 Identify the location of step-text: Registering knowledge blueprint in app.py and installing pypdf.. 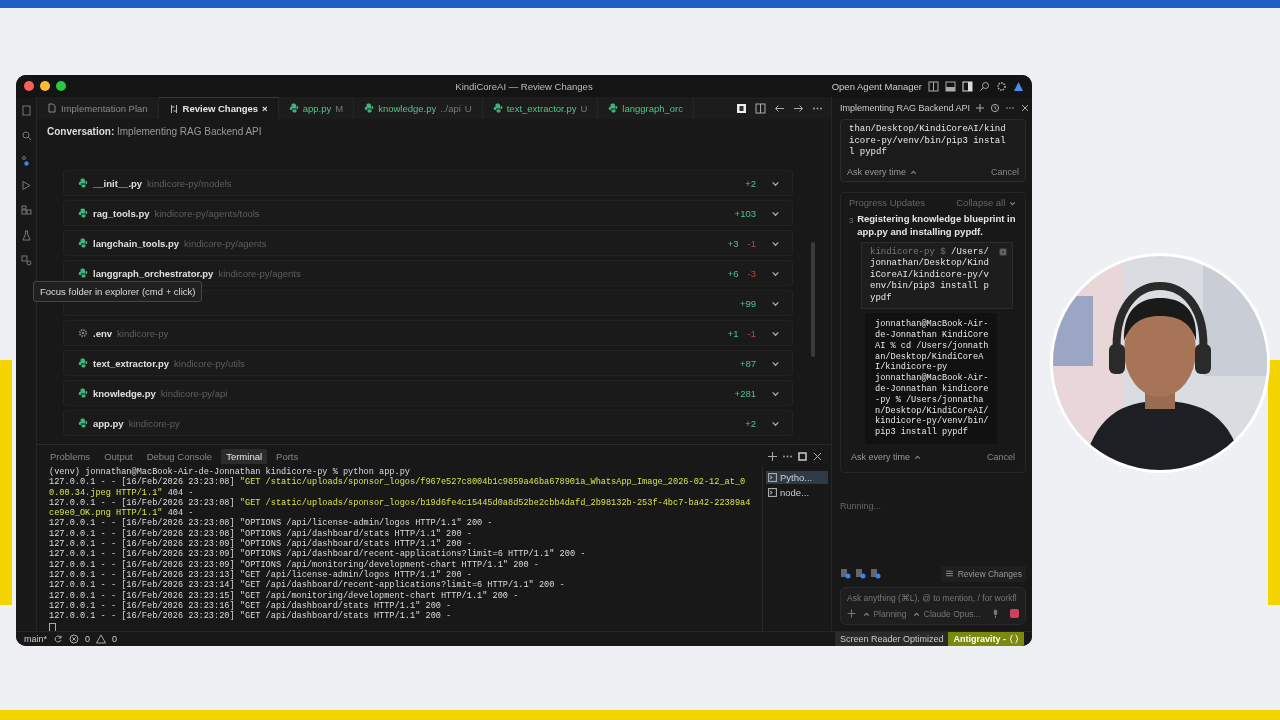
(937, 224).